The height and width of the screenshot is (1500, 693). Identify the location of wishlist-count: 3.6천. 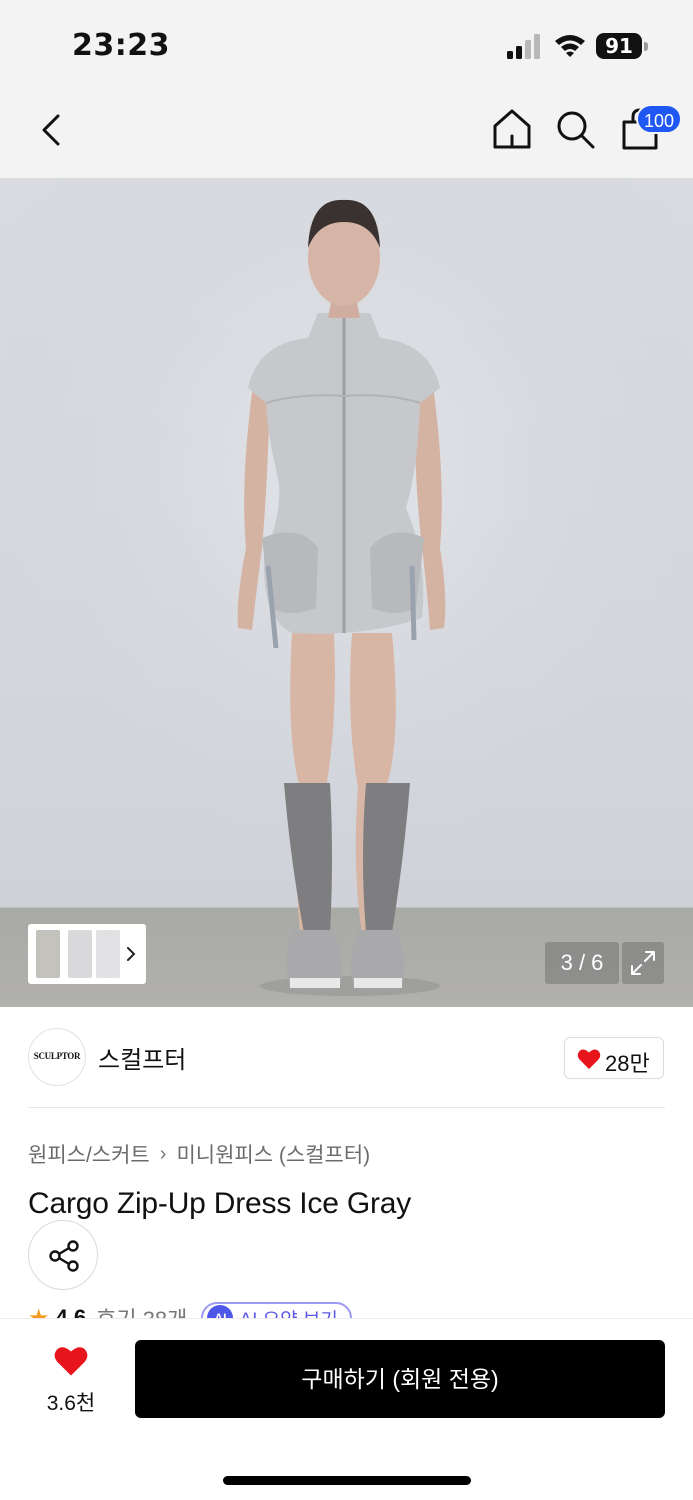
(71, 1403).